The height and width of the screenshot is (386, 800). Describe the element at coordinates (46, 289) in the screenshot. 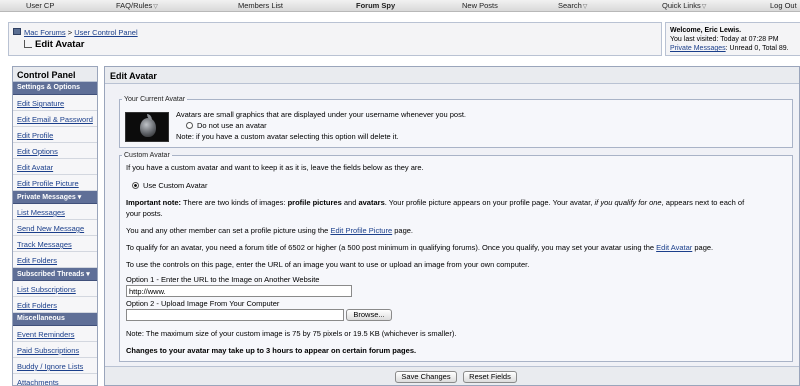

I see `sidebar-item-label: List Subscriptions` at that location.